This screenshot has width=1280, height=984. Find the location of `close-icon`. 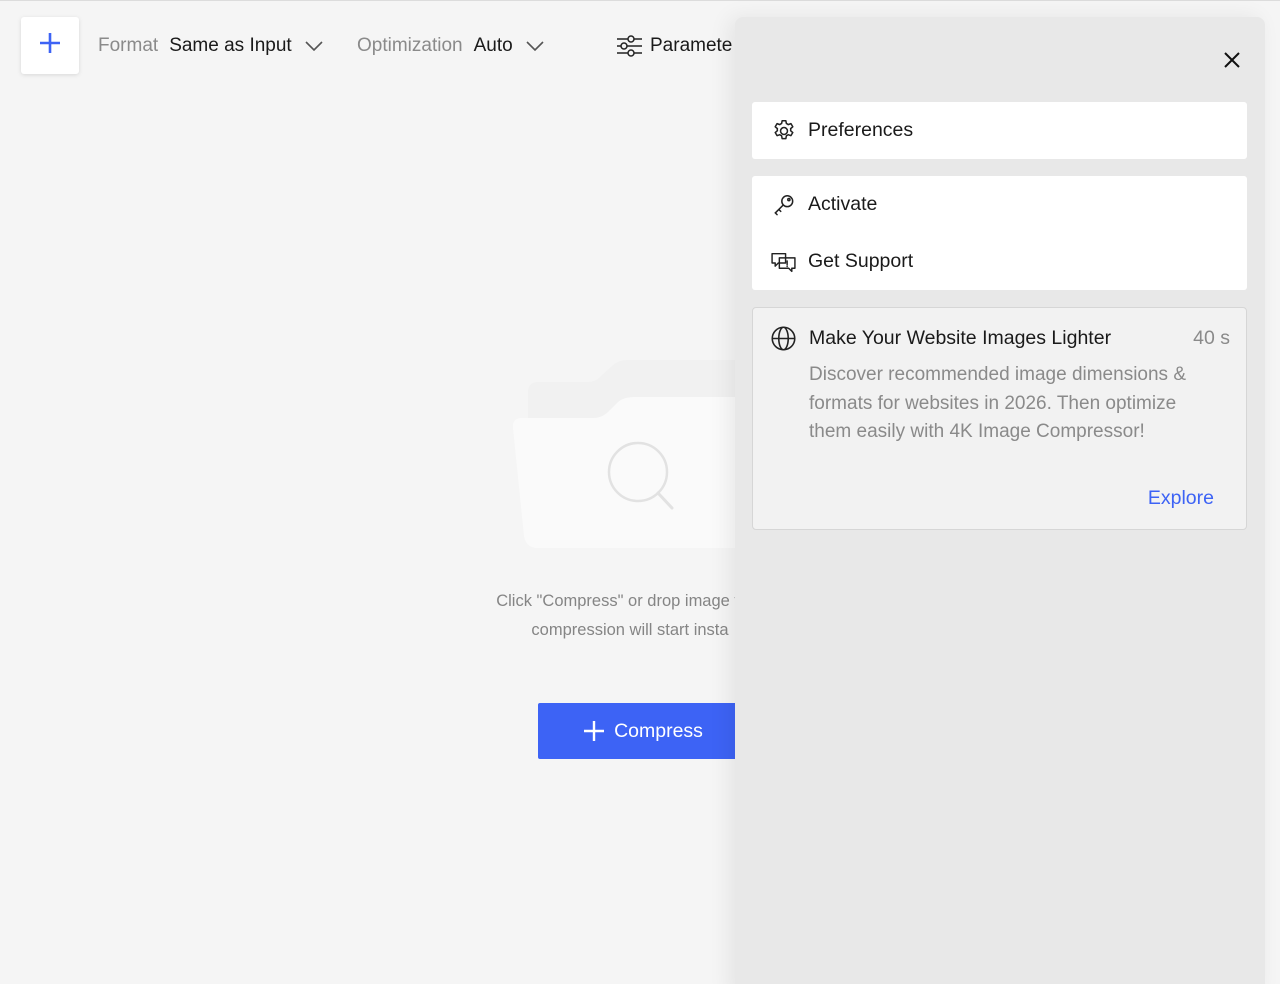

close-icon is located at coordinates (1232, 60).